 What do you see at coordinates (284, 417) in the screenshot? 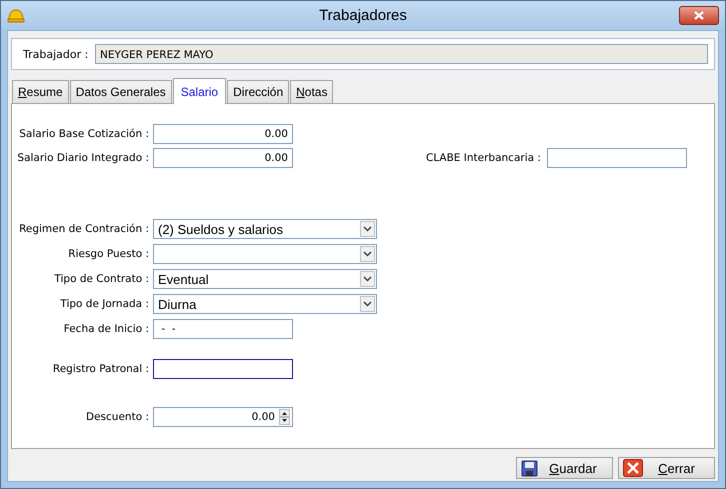
I see `spin-arrows-icon` at bounding box center [284, 417].